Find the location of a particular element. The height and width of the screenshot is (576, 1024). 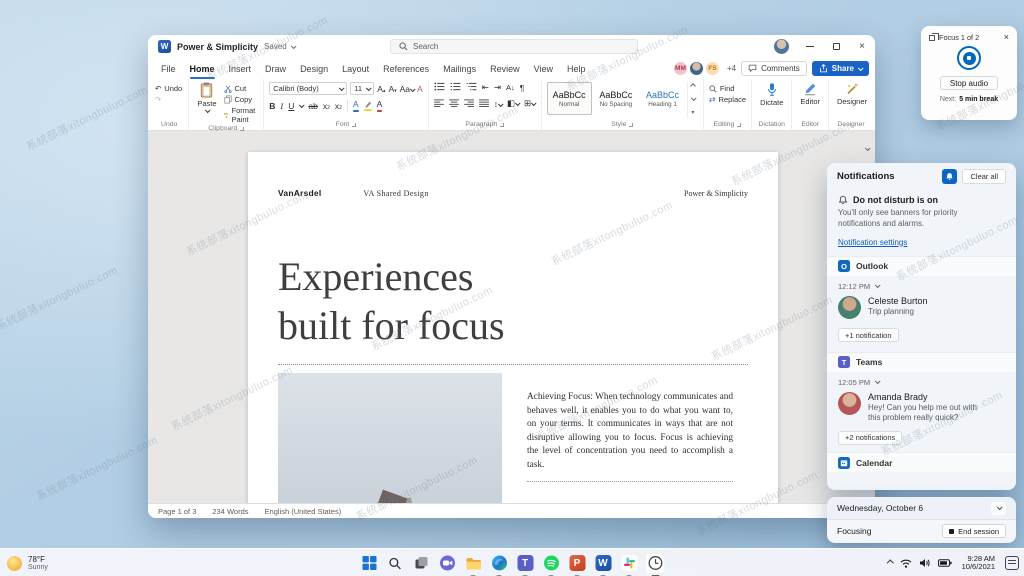

notification-settings-link: Notification settings is located at coordinates (872, 242).